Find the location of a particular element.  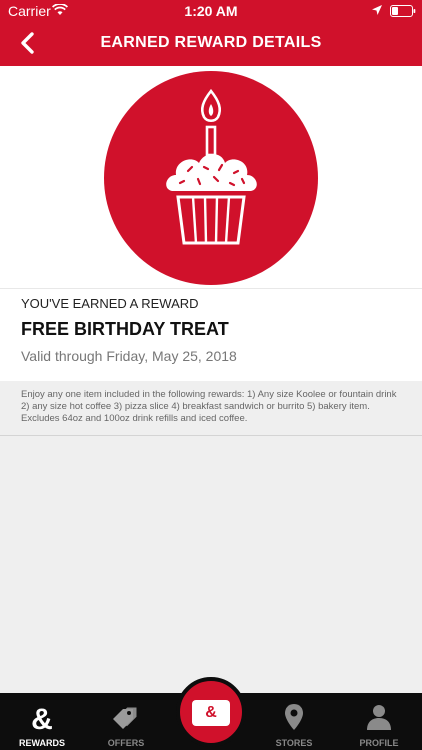

header-bar: Carrier 1:20 AM EARNED REWARD DETAILS is located at coordinates (211, 33).